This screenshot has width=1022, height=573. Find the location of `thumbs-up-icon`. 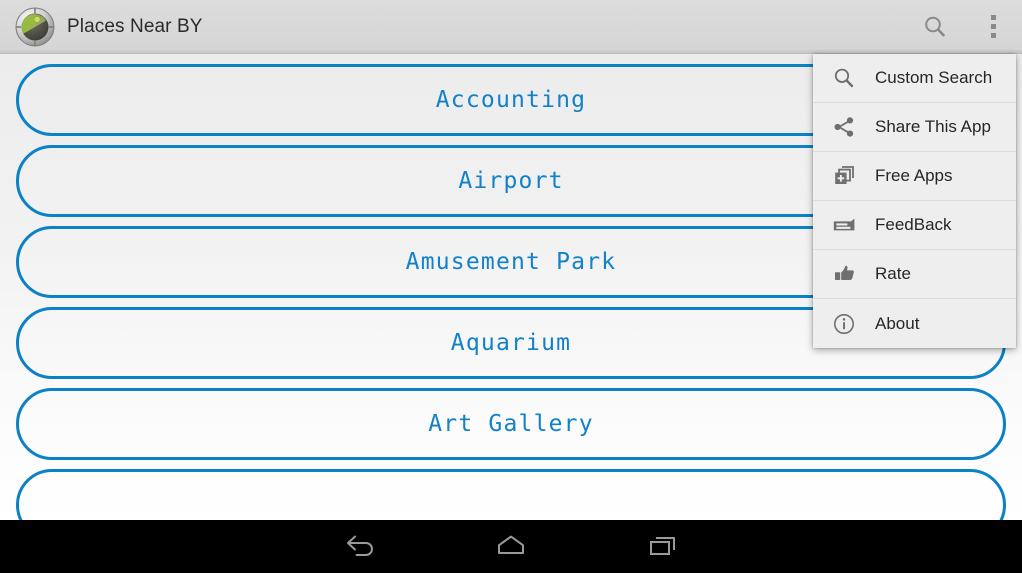

thumbs-up-icon is located at coordinates (844, 274).